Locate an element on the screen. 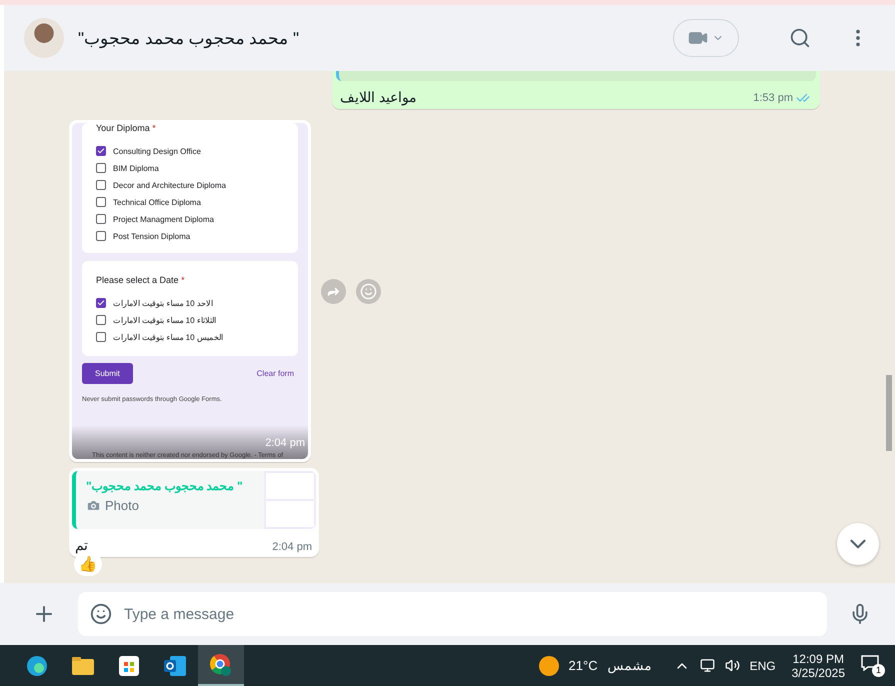  speaker-icon is located at coordinates (732, 665).